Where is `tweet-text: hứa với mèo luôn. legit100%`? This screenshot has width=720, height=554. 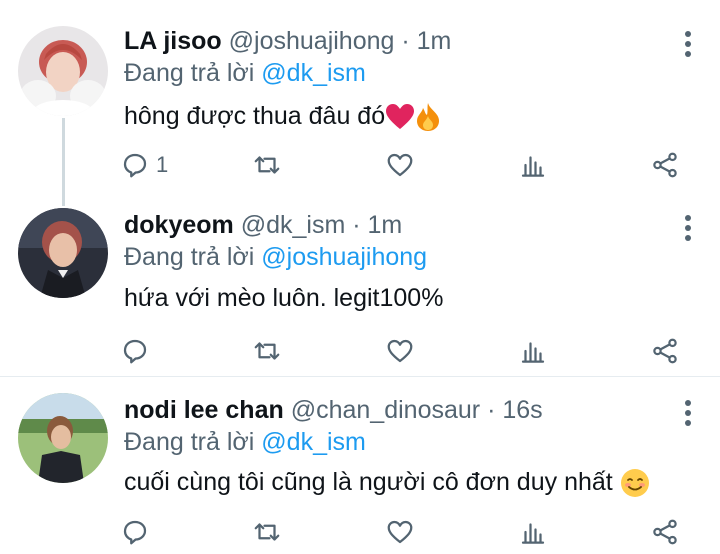 tweet-text: hứa với mèo luôn. legit100% is located at coordinates (283, 298).